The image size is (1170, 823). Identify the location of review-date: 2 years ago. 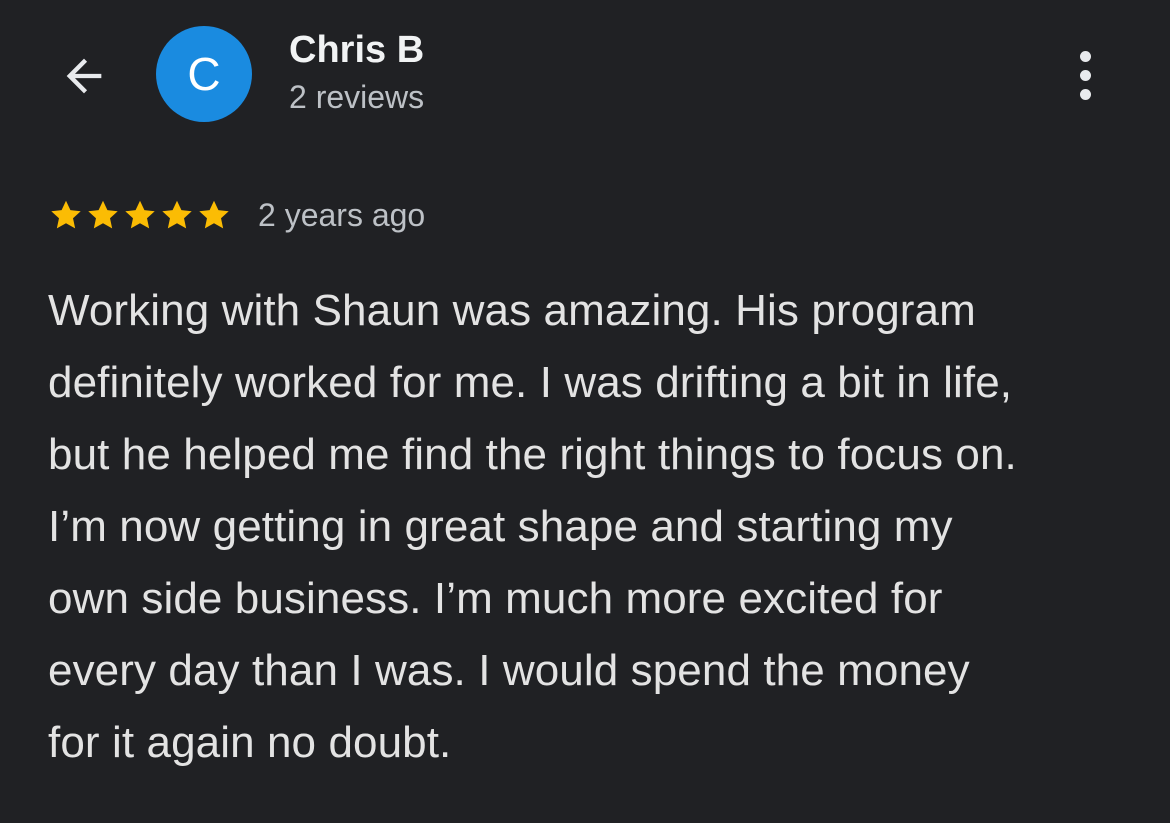
(342, 214).